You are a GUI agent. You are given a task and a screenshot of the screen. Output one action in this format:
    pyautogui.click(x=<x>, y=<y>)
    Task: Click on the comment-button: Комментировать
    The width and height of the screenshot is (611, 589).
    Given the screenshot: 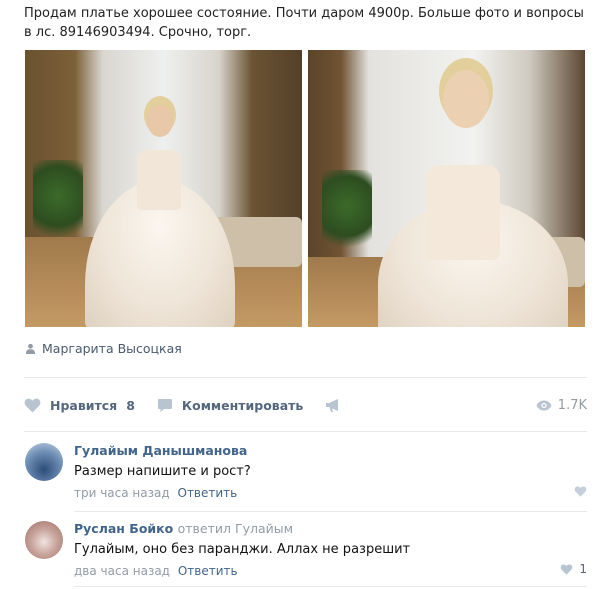 What is the action you would take?
    pyautogui.click(x=230, y=405)
    